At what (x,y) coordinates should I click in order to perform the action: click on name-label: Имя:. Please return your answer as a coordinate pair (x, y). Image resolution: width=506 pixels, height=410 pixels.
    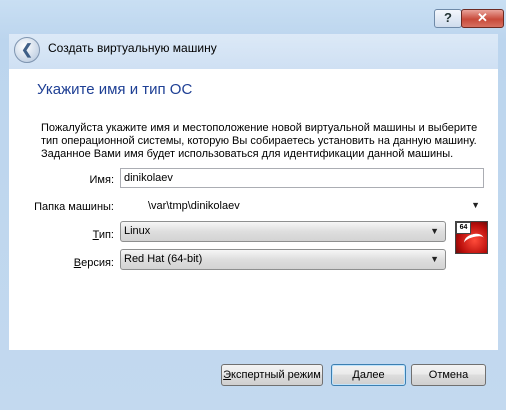
    Looking at the image, I should click on (101, 180).